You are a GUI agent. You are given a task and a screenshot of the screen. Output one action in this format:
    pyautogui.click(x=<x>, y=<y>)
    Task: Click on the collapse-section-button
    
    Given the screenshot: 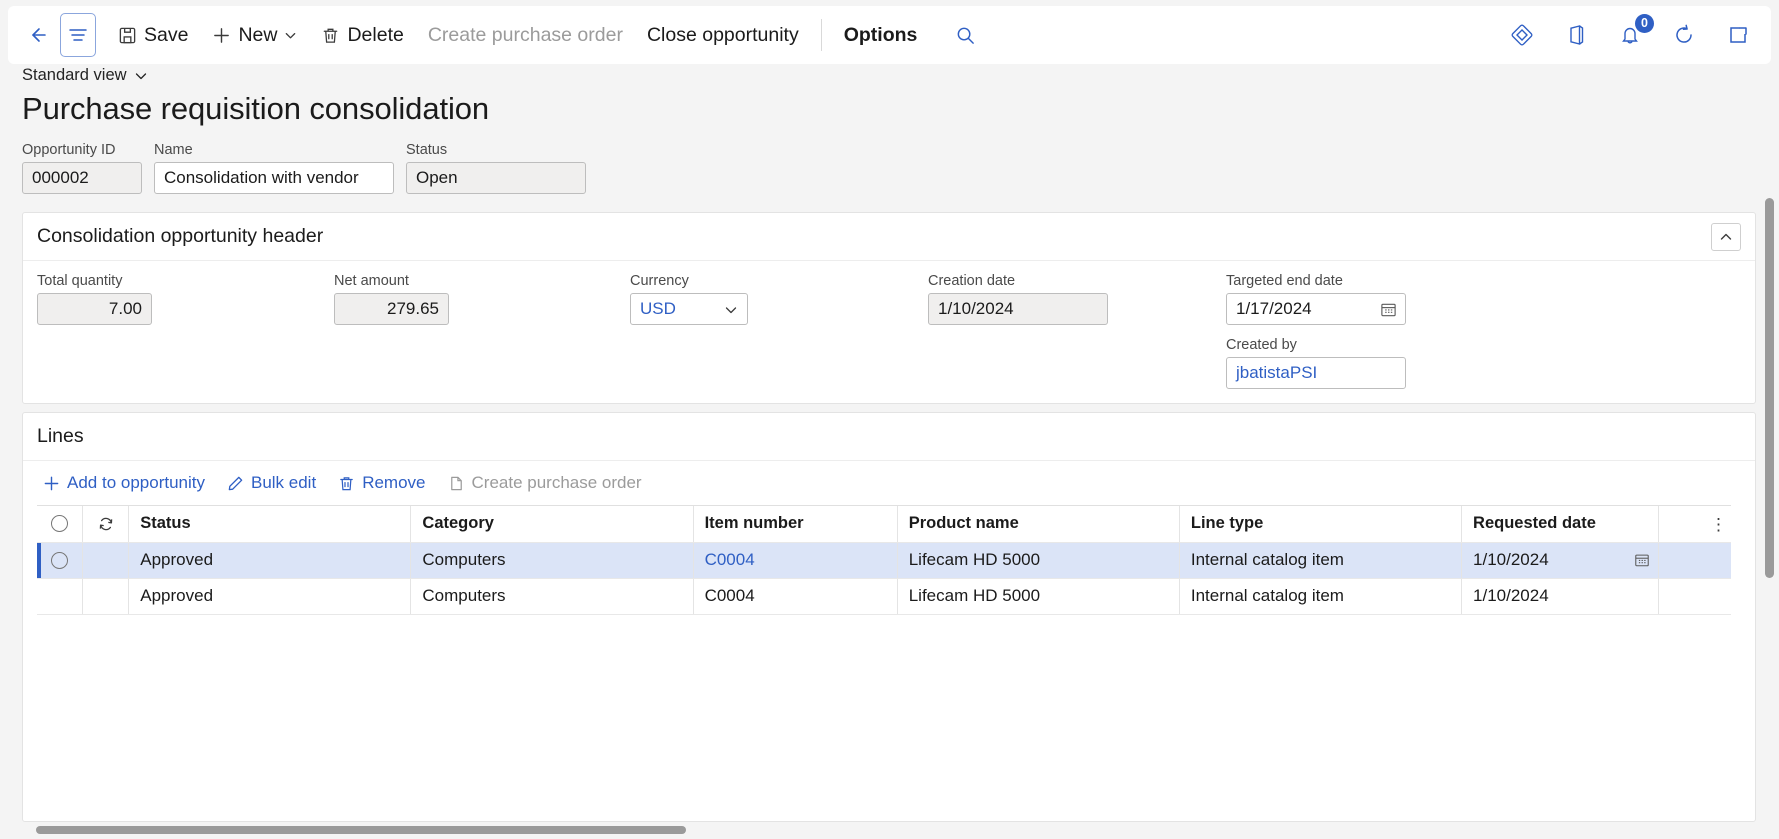 What is the action you would take?
    pyautogui.click(x=1726, y=236)
    